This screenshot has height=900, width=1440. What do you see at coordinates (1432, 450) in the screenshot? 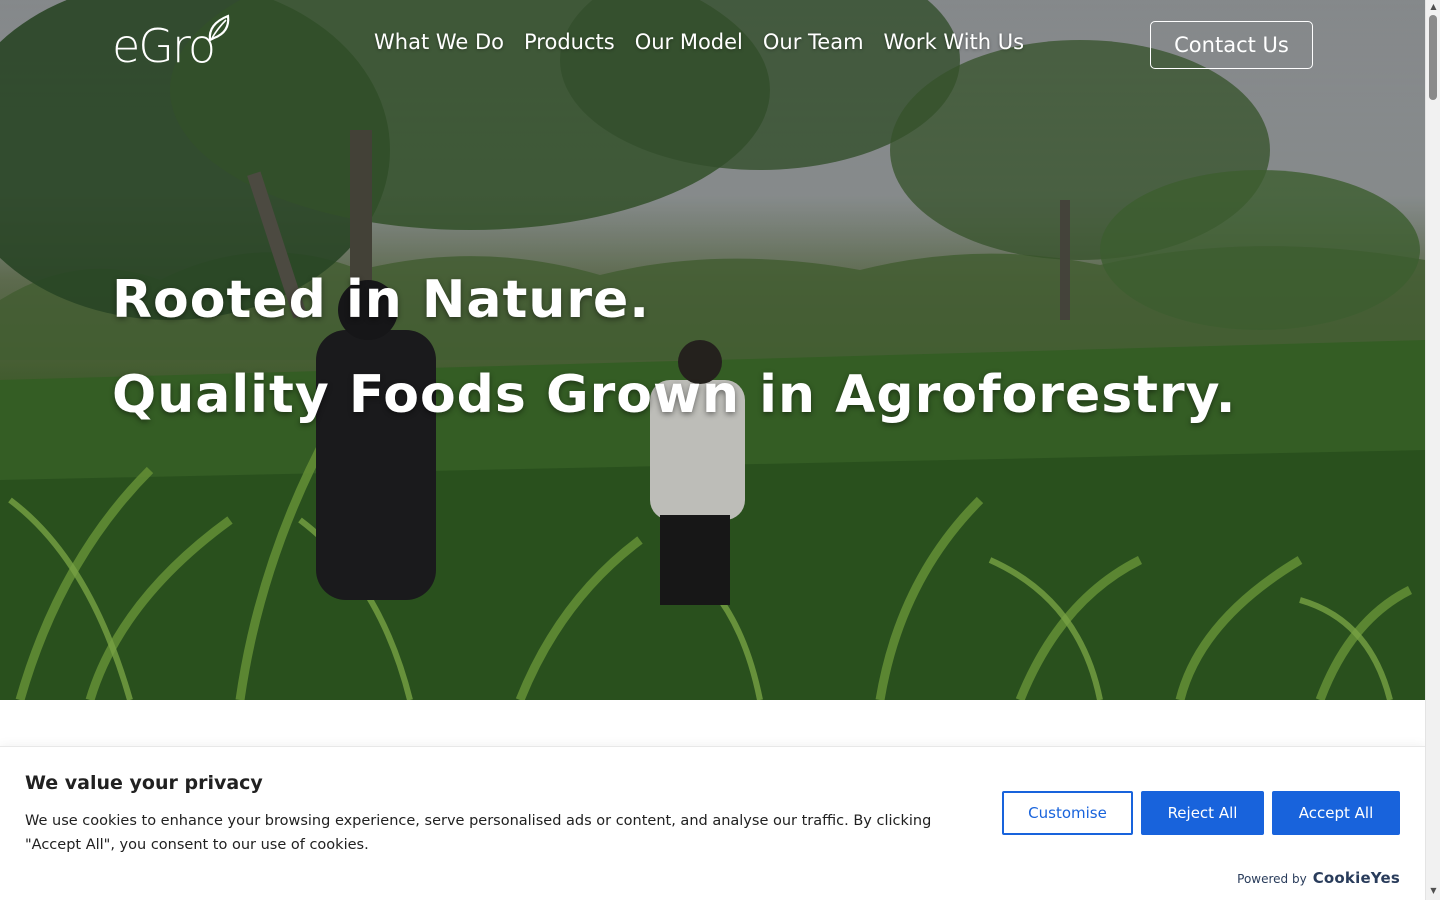
I see `page-scrollbar: ▲ ▼` at bounding box center [1432, 450].